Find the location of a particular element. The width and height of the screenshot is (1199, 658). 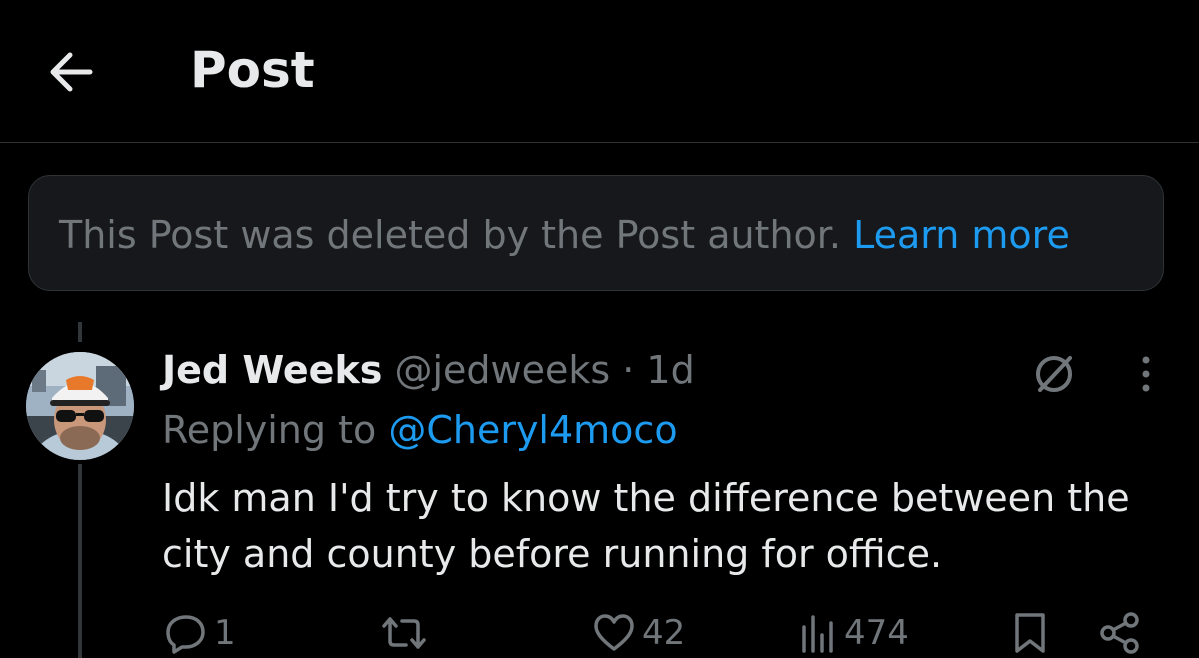

grok-button is located at coordinates (1054, 374).